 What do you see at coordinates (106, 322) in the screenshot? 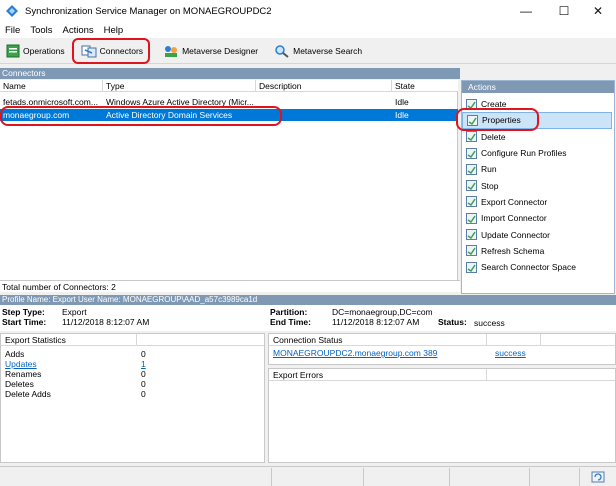
I see `start-time-value: 11/12/2018 8:12:07 AM` at bounding box center [106, 322].